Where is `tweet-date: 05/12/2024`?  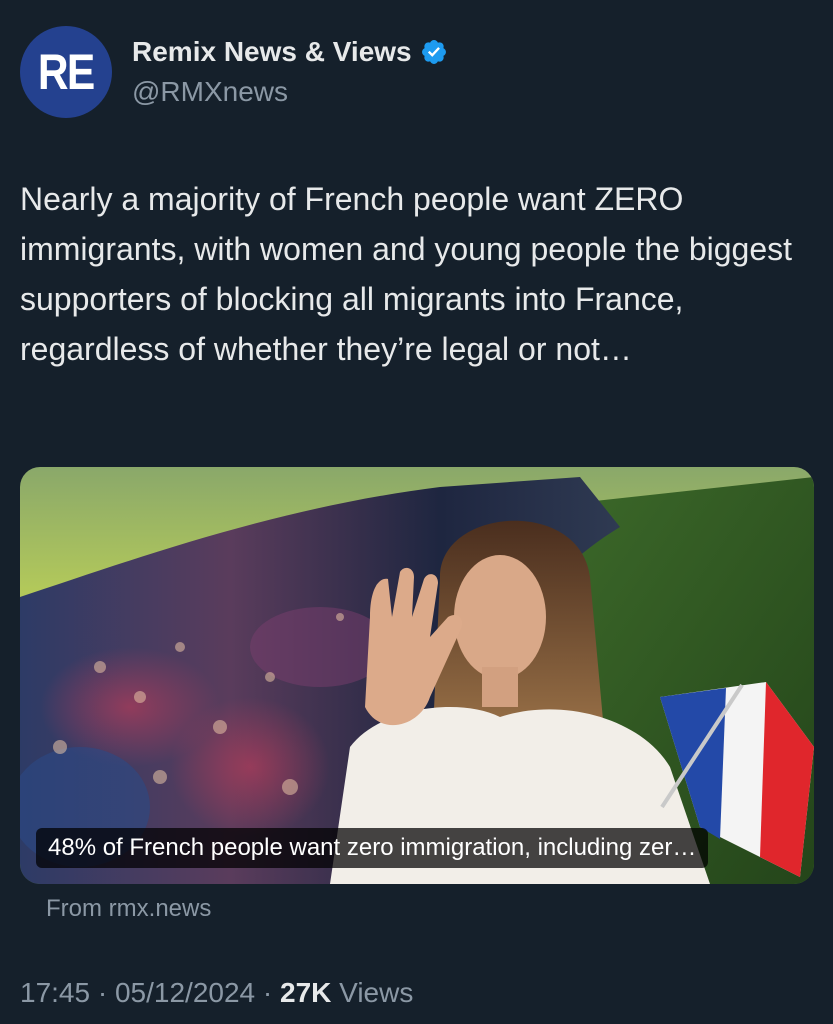
tweet-date: 05/12/2024 is located at coordinates (185, 992).